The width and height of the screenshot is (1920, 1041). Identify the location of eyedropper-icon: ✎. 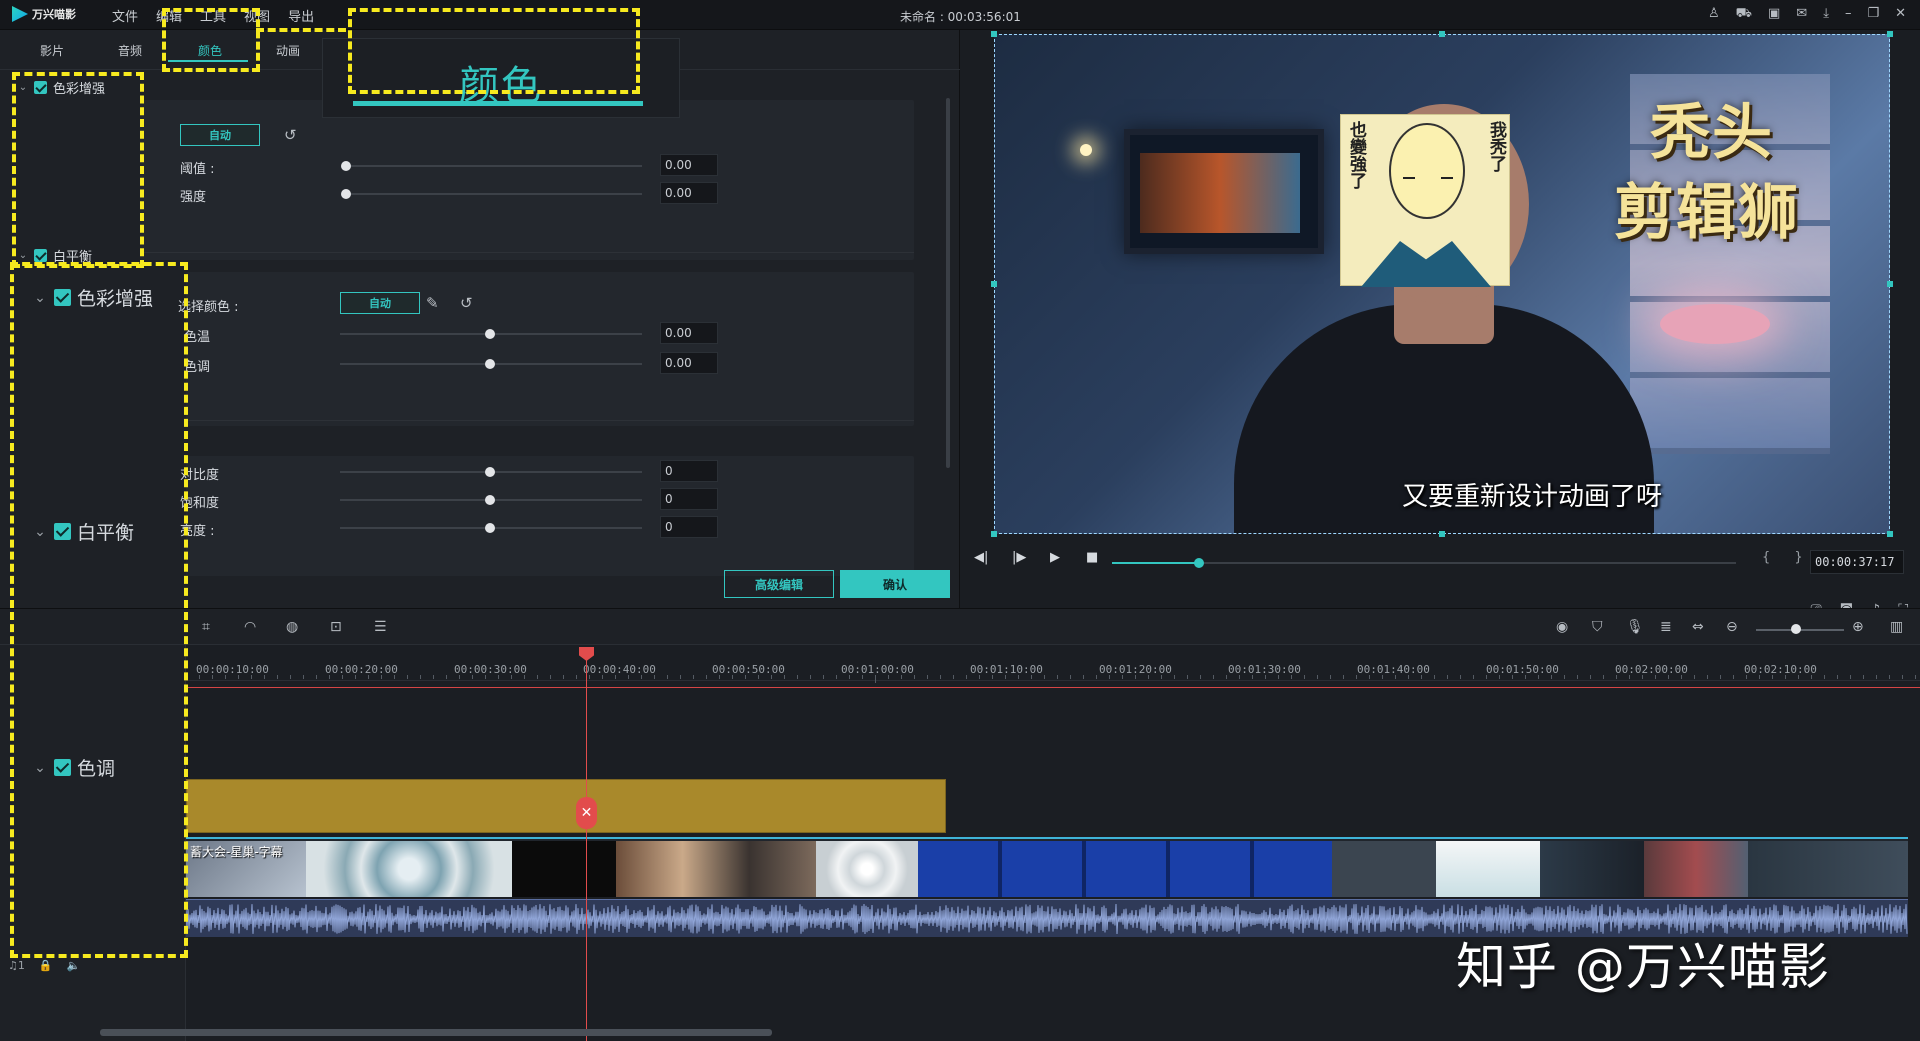
(432, 303).